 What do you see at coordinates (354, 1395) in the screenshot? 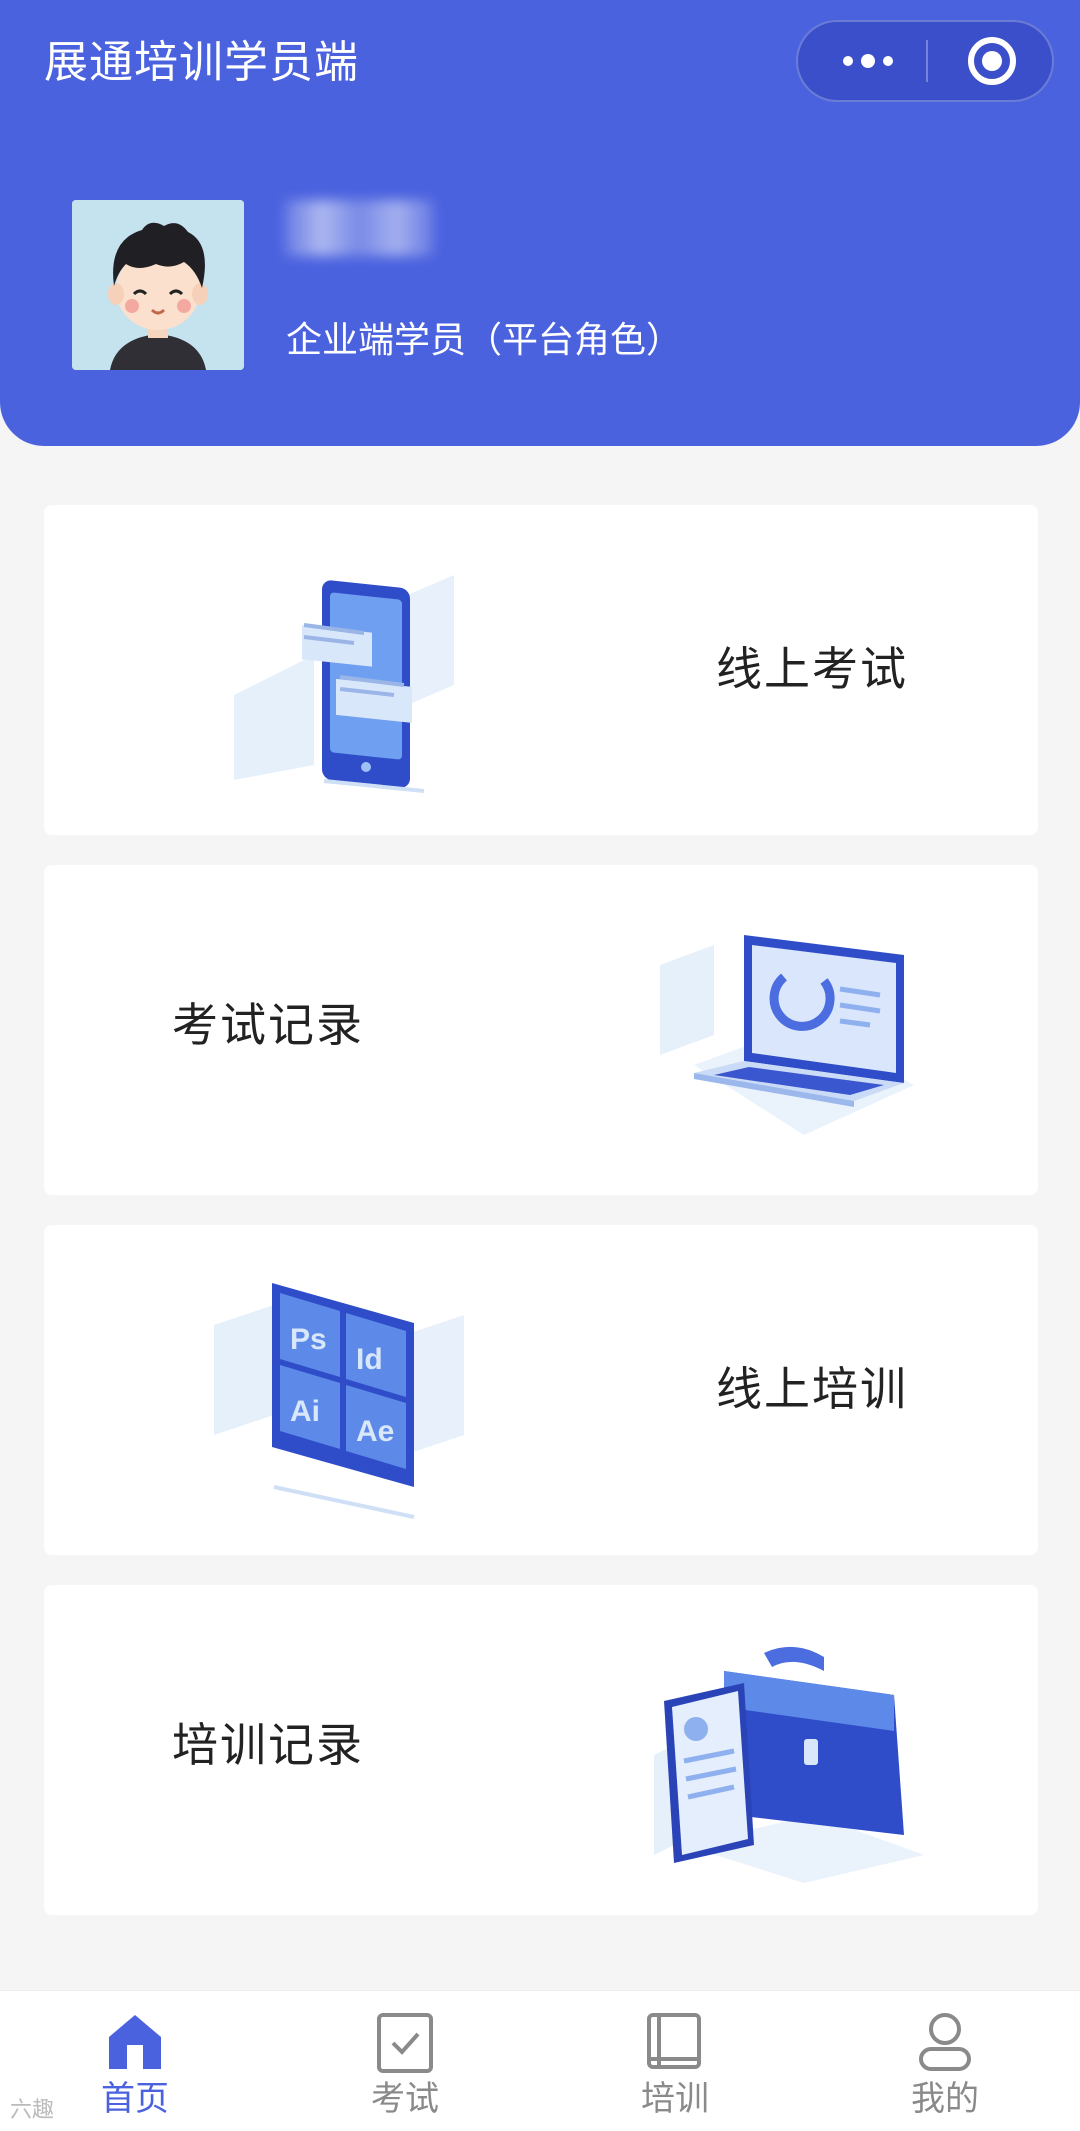
I see `software-tiles-illustration-icon: Ps Id Ai Ae` at bounding box center [354, 1395].